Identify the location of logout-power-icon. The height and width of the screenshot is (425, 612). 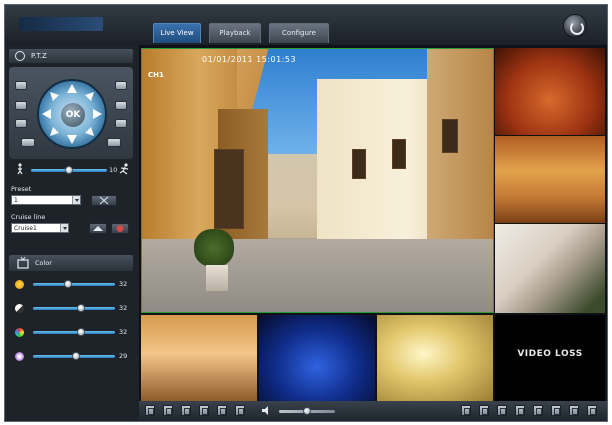
(575, 26).